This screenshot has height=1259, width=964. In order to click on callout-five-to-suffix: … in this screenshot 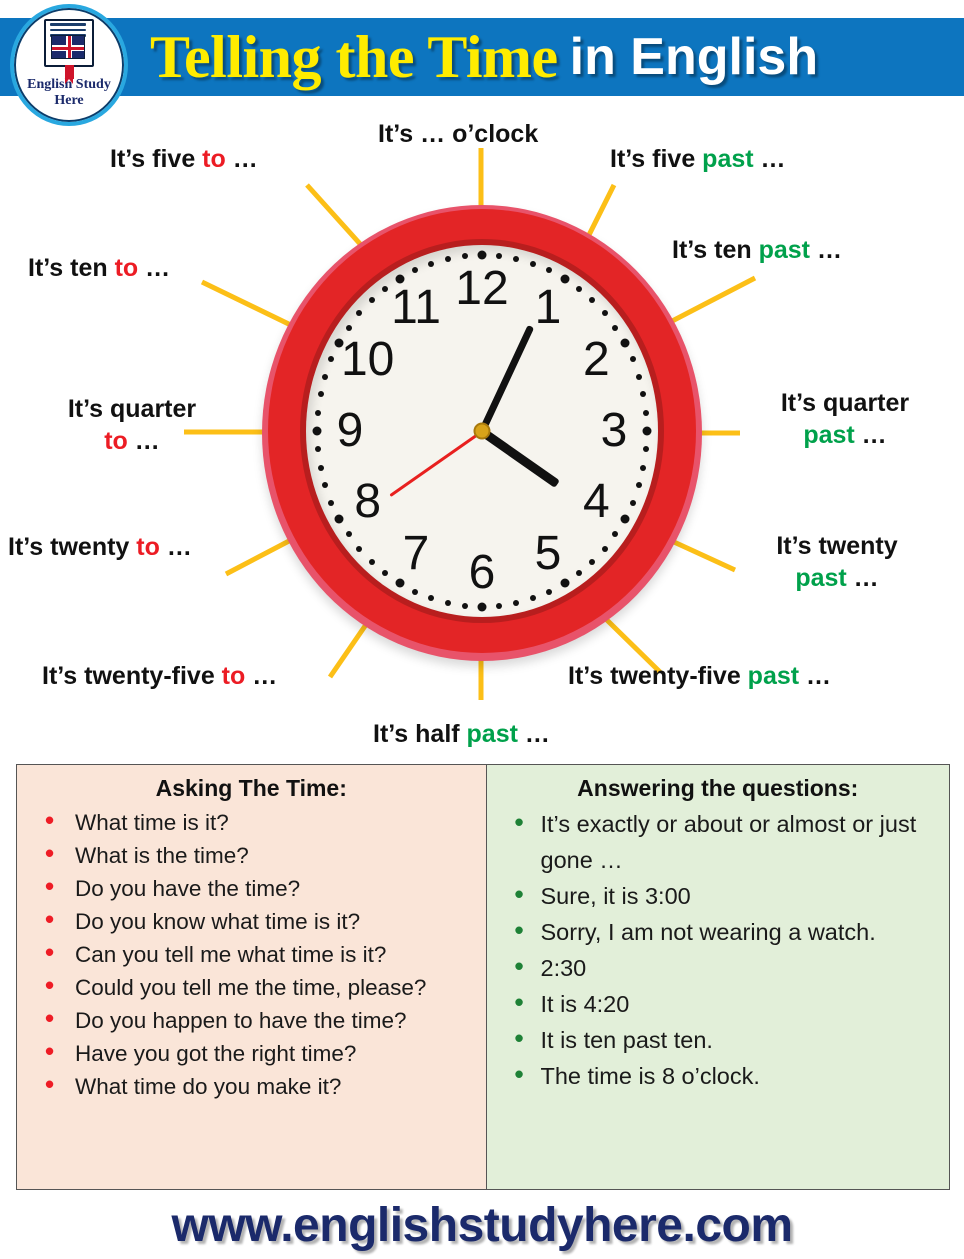, I will do `click(241, 159)`.